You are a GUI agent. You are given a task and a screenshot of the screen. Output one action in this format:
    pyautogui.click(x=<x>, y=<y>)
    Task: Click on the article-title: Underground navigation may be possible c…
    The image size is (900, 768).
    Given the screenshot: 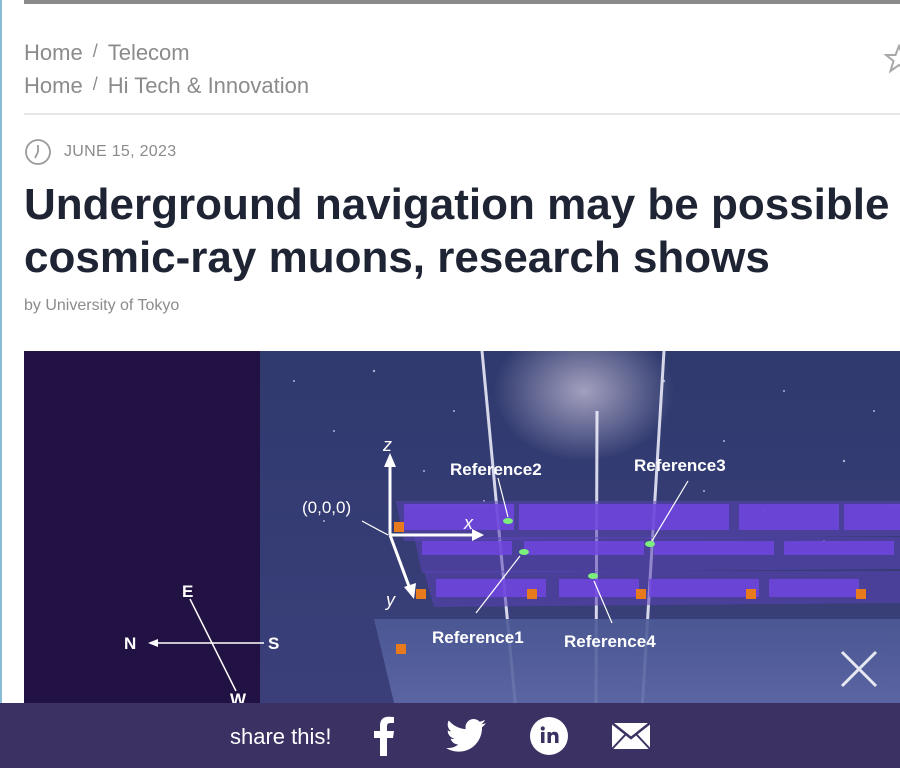 What is the action you would take?
    pyautogui.click(x=462, y=231)
    